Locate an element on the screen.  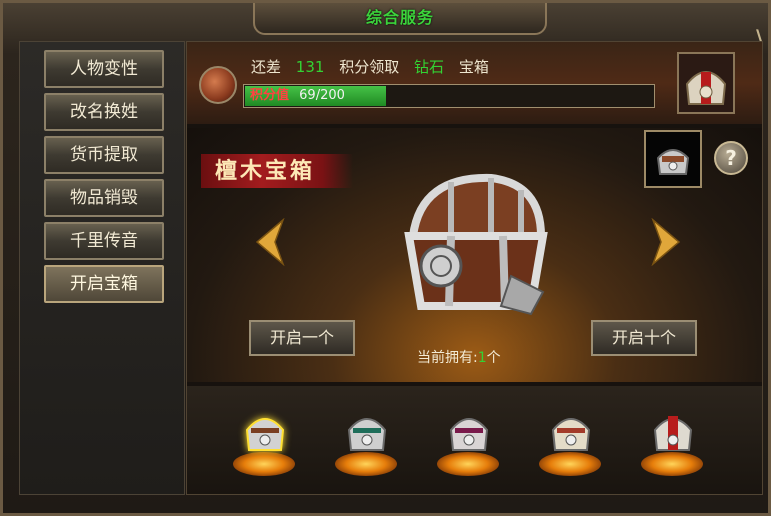
sidebar-item-item-destroy: 物品销毁 is located at coordinates (104, 198).